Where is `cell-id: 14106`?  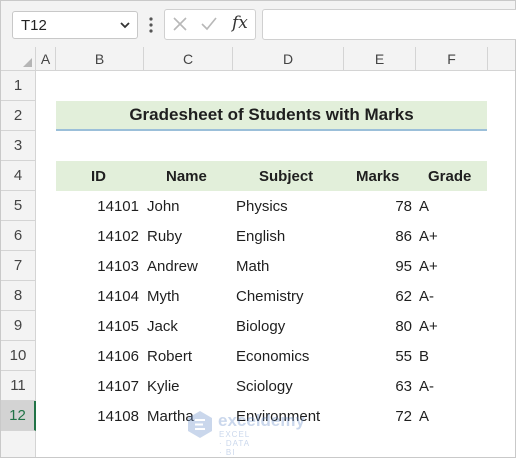 cell-id: 14106 is located at coordinates (97, 356).